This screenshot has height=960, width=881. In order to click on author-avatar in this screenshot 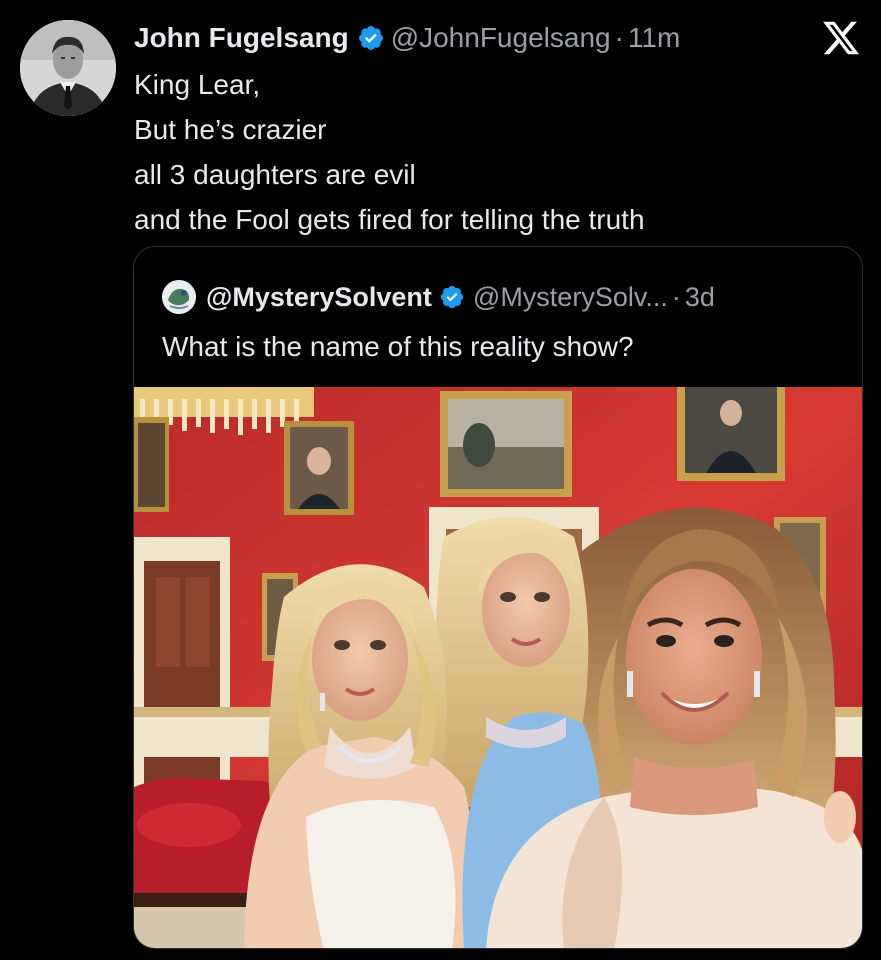, I will do `click(68, 68)`.